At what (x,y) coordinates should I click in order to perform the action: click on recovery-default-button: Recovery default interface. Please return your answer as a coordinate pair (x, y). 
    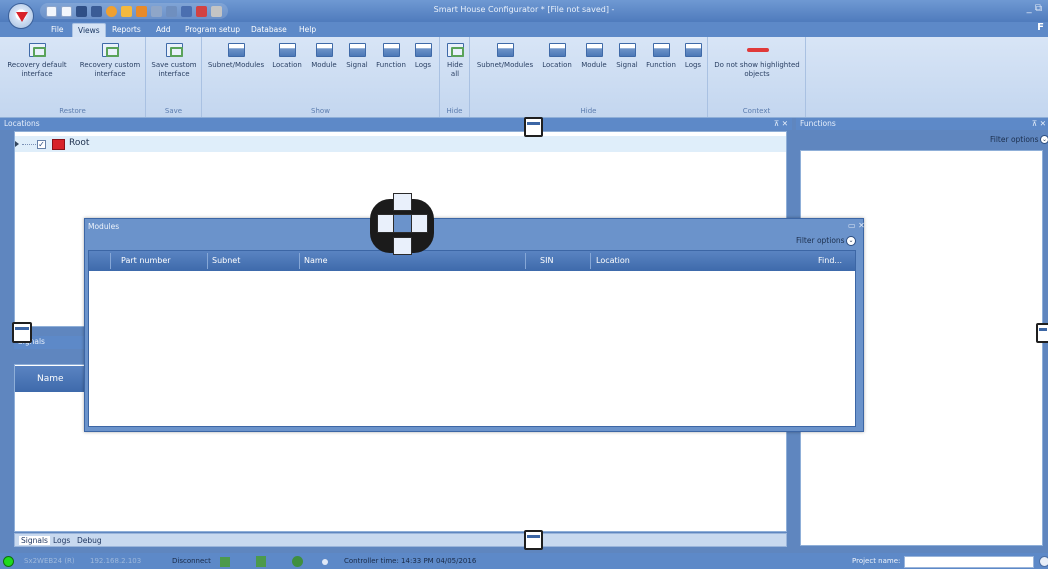
    Looking at the image, I should click on (37, 61).